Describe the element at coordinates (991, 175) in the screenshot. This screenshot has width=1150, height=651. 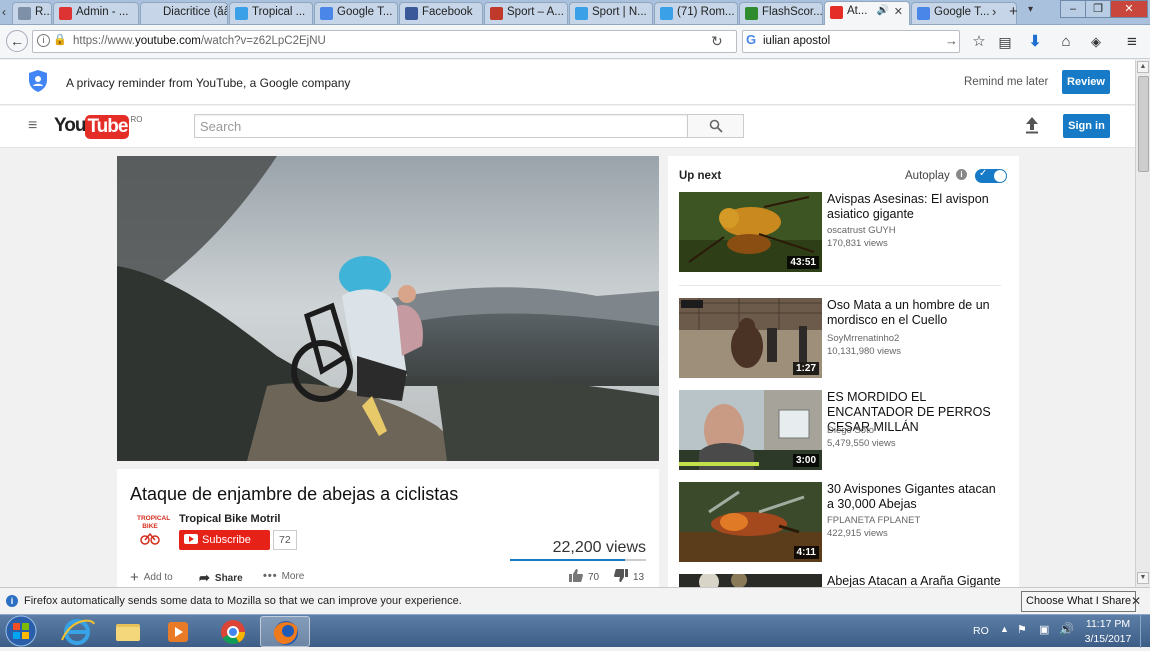
I see `autoplay-toggle: ✓` at that location.